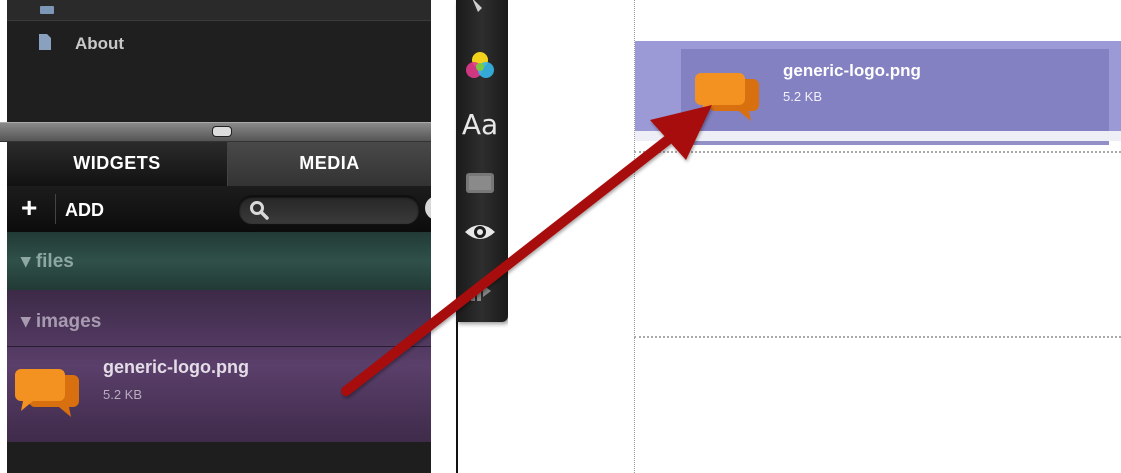 This screenshot has width=1121, height=473. What do you see at coordinates (480, 68) in the screenshot?
I see `color-palette-icon` at bounding box center [480, 68].